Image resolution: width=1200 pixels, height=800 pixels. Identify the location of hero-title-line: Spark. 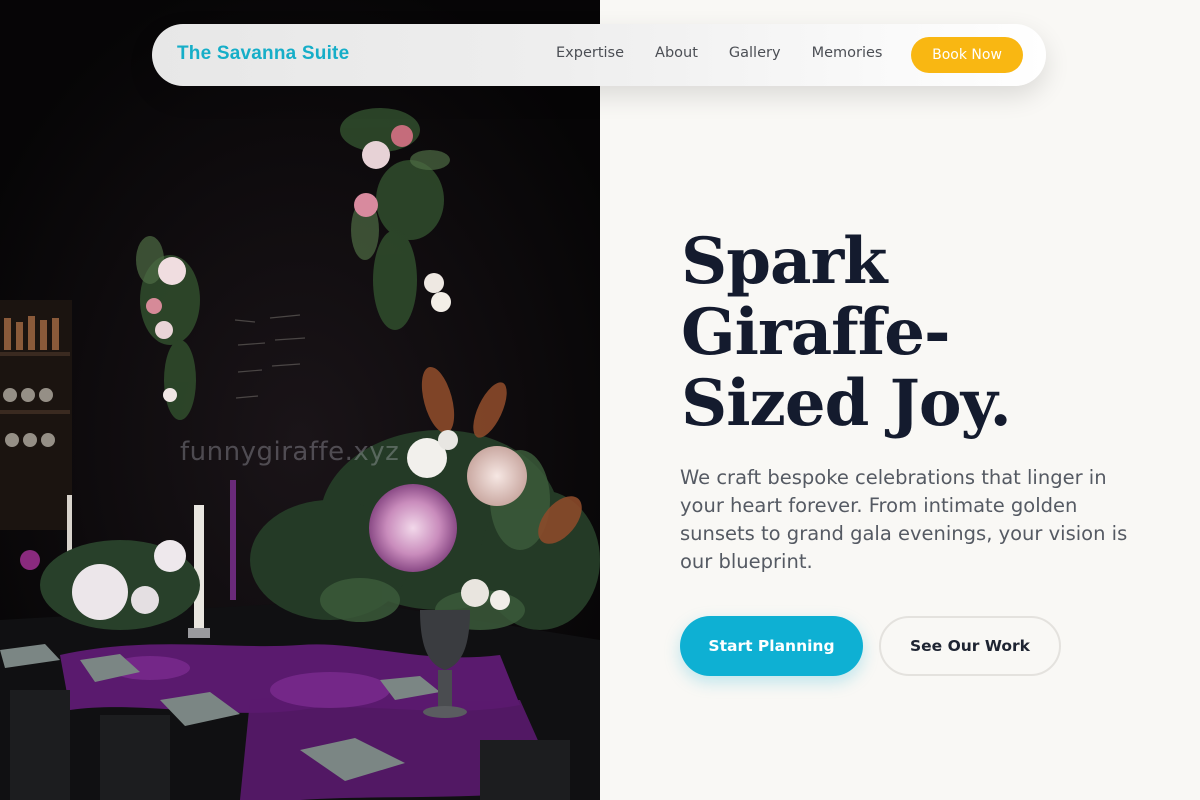
(784, 261).